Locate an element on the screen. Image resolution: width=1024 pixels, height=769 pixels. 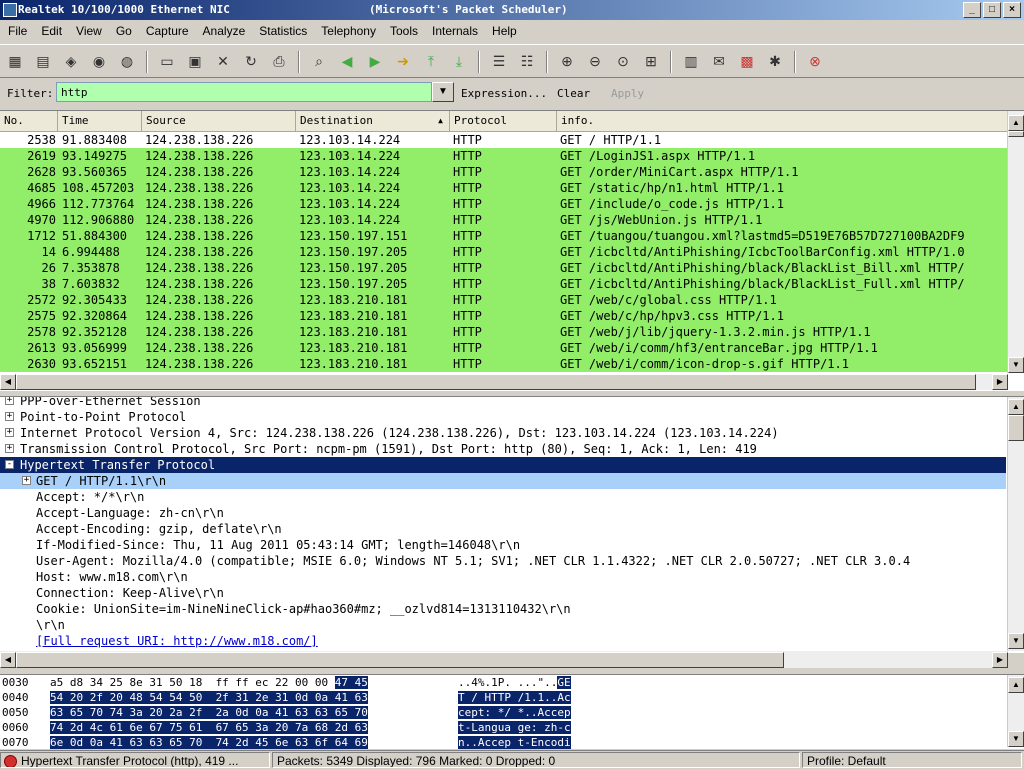
detail-row: Host: www.m18.com\r\n is located at coordinates (503, 577).